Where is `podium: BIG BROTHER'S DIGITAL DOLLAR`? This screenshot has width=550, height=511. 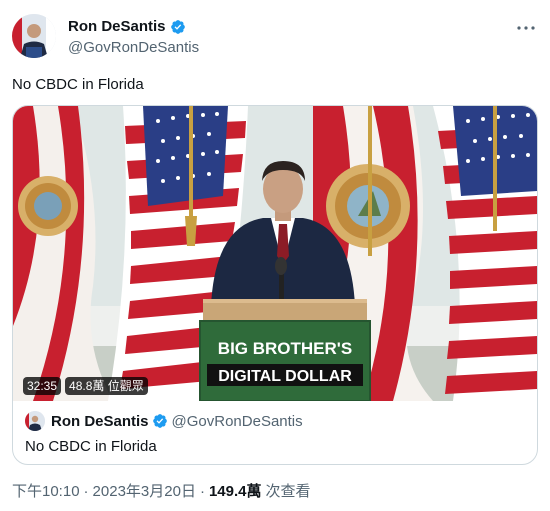
podium: BIG BROTHER'S DIGITAL DOLLAR is located at coordinates (285, 350).